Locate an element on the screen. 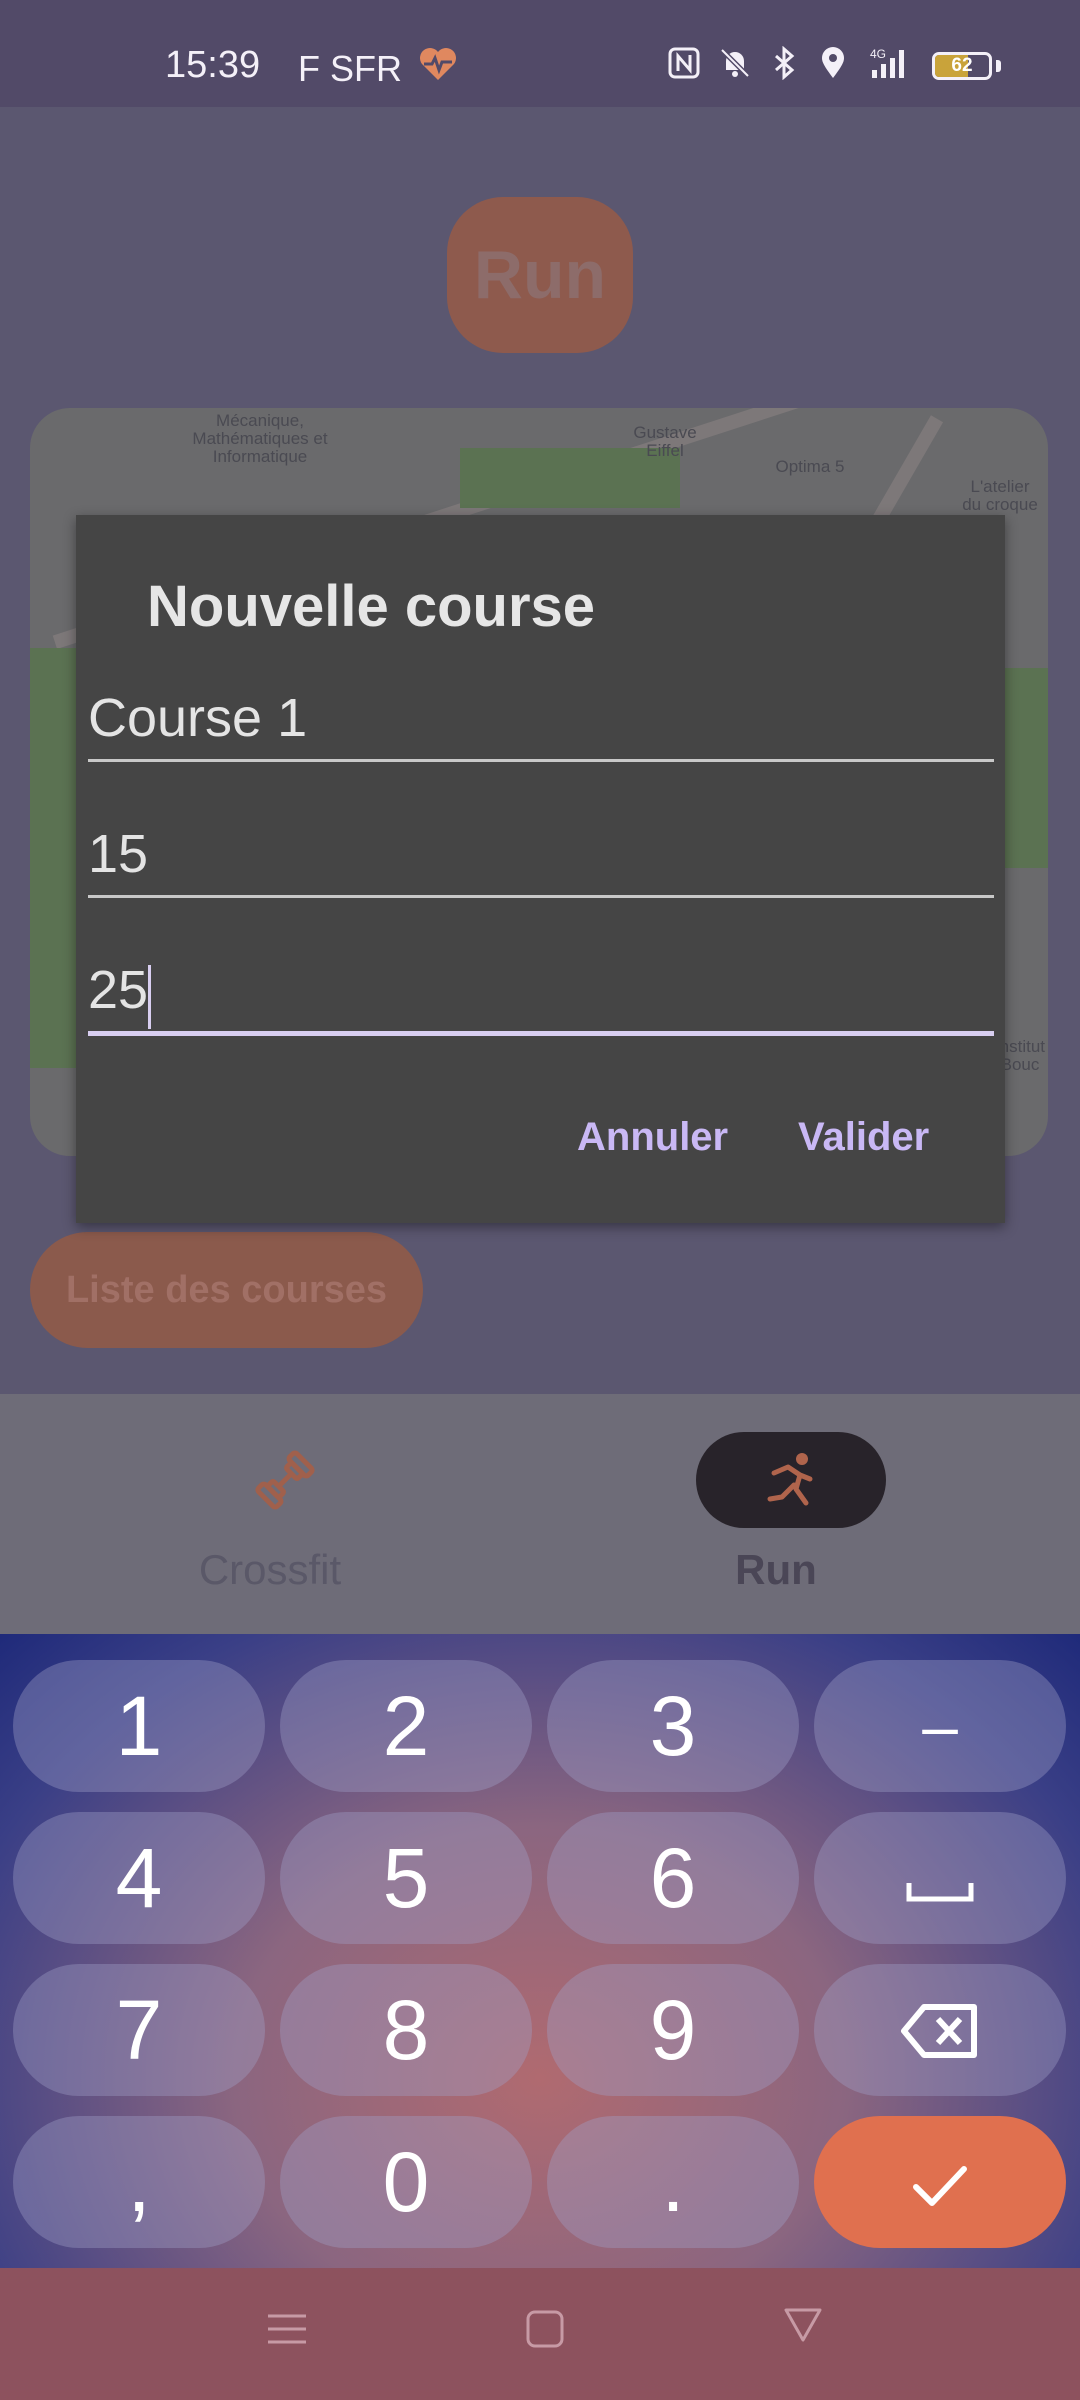 The image size is (1080, 2400). cancel-button: Annuler is located at coordinates (652, 1137).